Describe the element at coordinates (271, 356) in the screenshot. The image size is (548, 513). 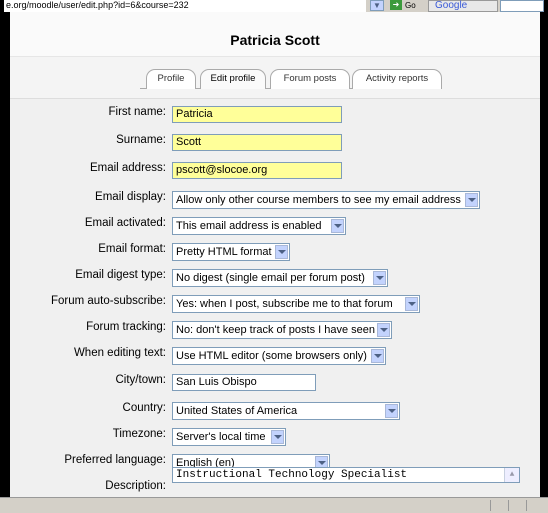
I see `editing-text-value: Use HTML editor (some browsers only)` at that location.